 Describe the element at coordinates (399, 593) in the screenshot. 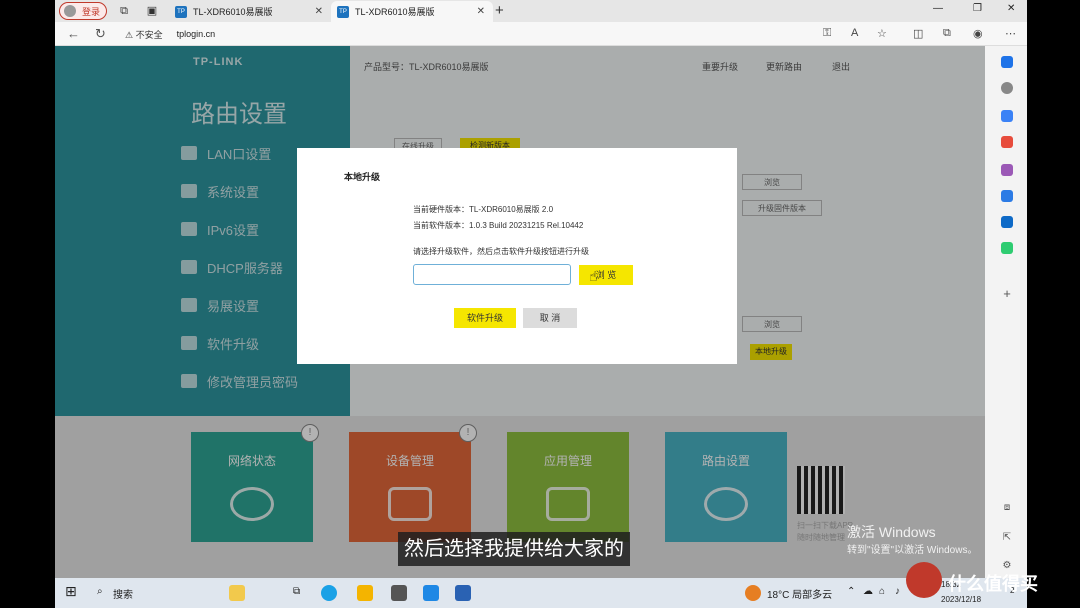

I see `store-icon` at that location.